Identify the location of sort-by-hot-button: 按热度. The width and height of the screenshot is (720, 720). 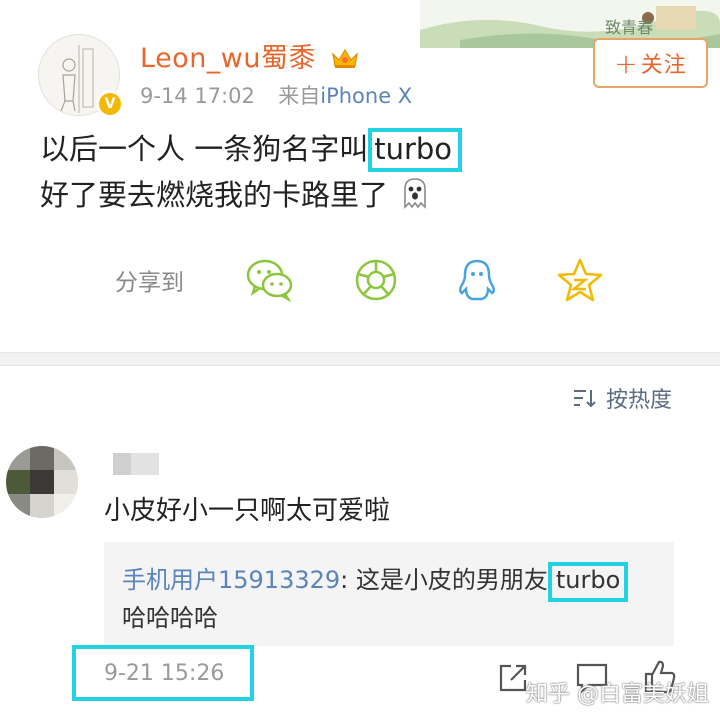
(622, 398).